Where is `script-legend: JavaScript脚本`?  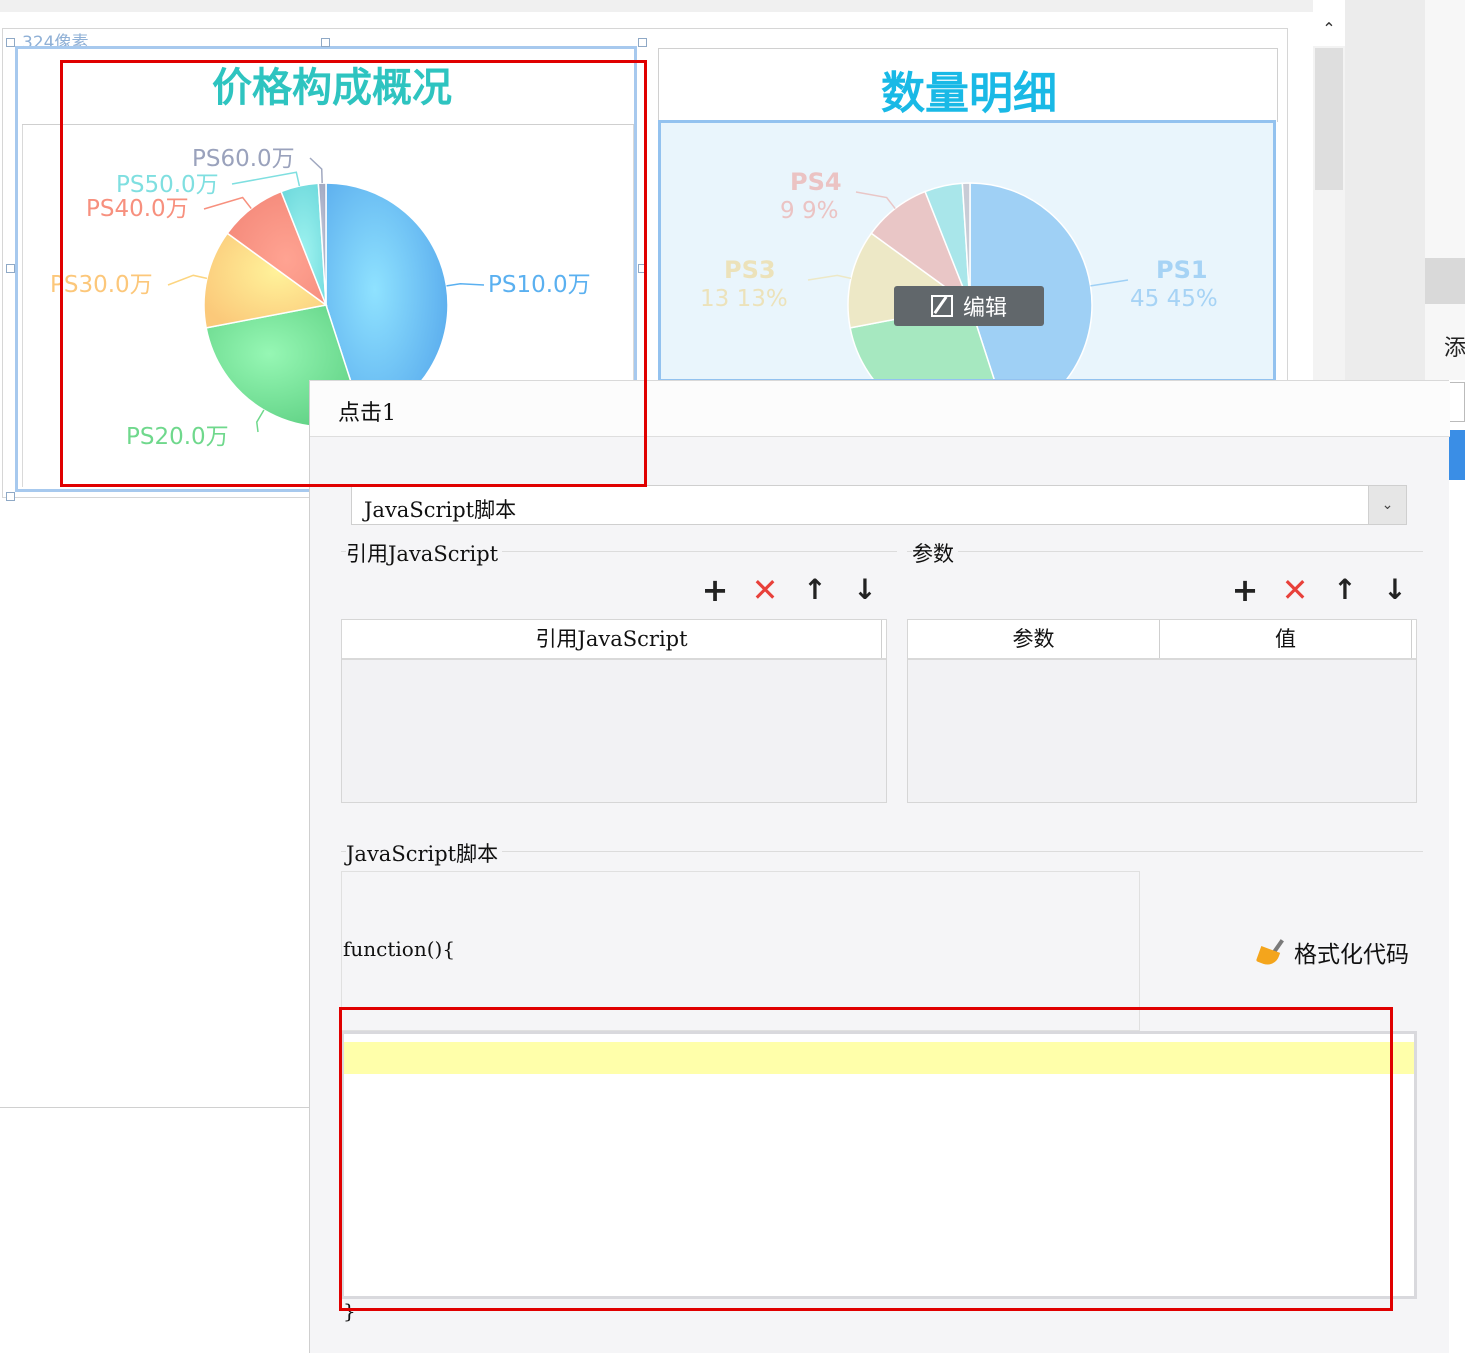
script-legend: JavaScript脚本 is located at coordinates (424, 853).